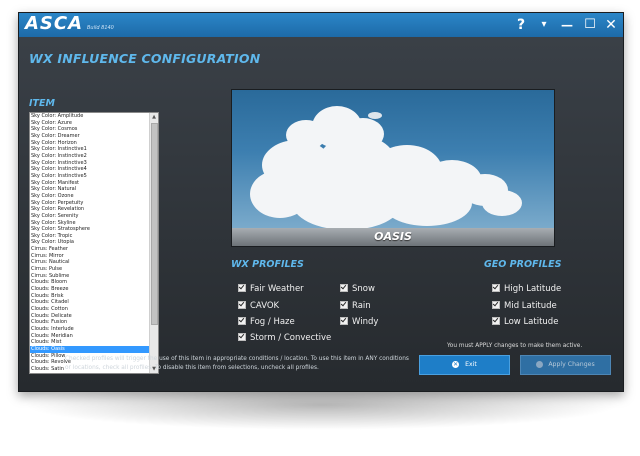 The height and width of the screenshot is (456, 640). Describe the element at coordinates (258, 306) in the screenshot. I see `wx-cavok-checkbox: CAVOK` at that location.